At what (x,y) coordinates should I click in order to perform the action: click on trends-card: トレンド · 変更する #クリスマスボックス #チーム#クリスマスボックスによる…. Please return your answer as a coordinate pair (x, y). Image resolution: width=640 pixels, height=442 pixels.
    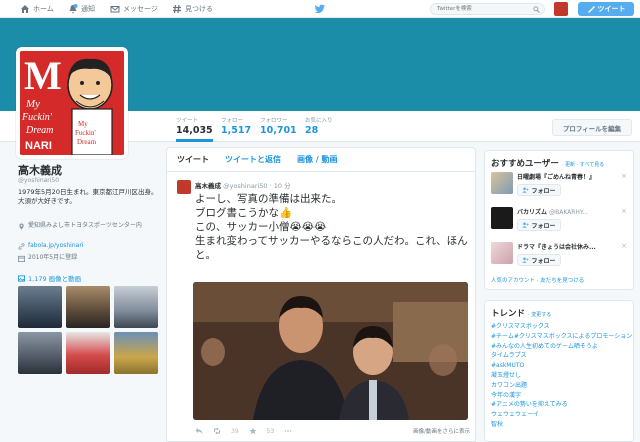
    Looking at the image, I should click on (559, 371).